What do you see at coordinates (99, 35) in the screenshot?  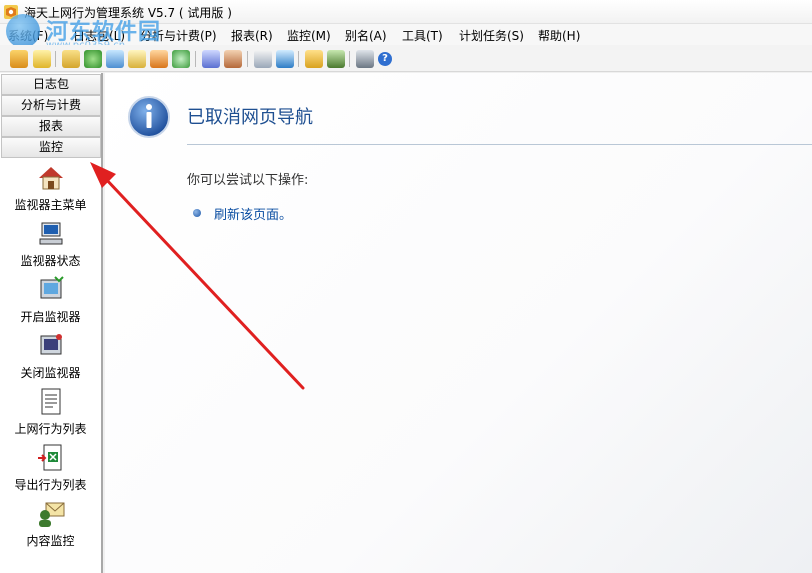 I see `menu-logbag: 日志包(L)` at bounding box center [99, 35].